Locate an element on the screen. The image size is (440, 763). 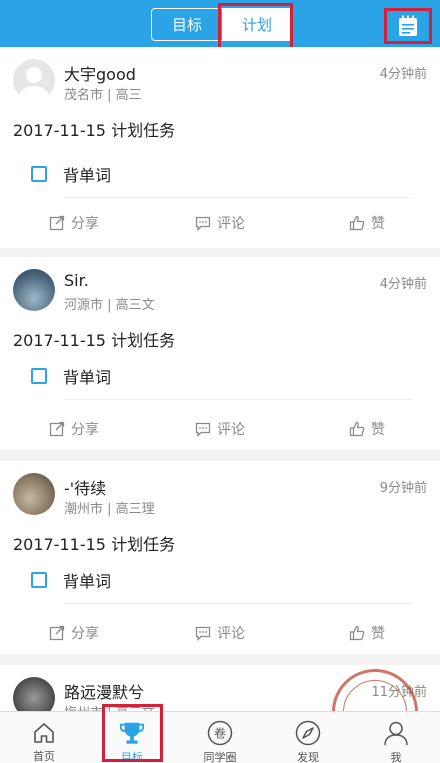
tabbar-item-discover: 发现 is located at coordinates (308, 737).